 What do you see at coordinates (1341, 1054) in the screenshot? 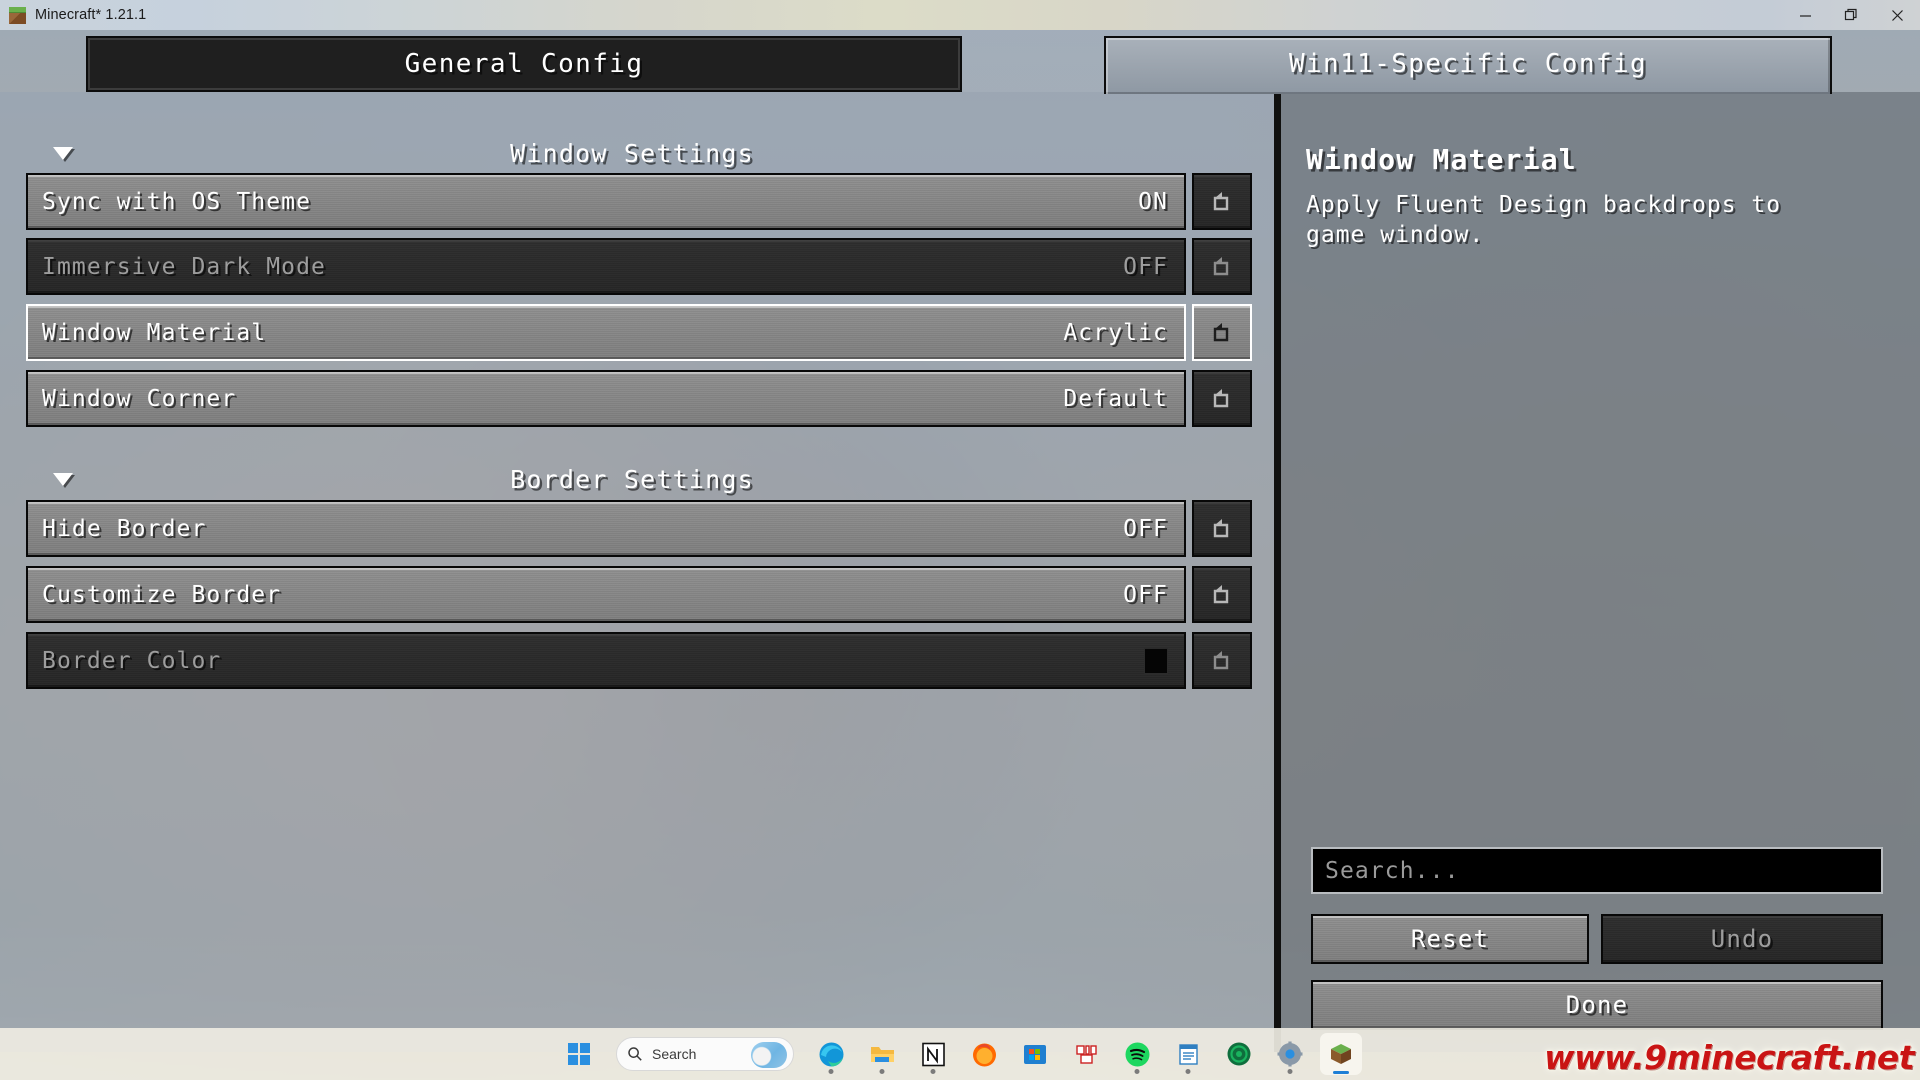
I see `minecraft-launcher-icon` at bounding box center [1341, 1054].